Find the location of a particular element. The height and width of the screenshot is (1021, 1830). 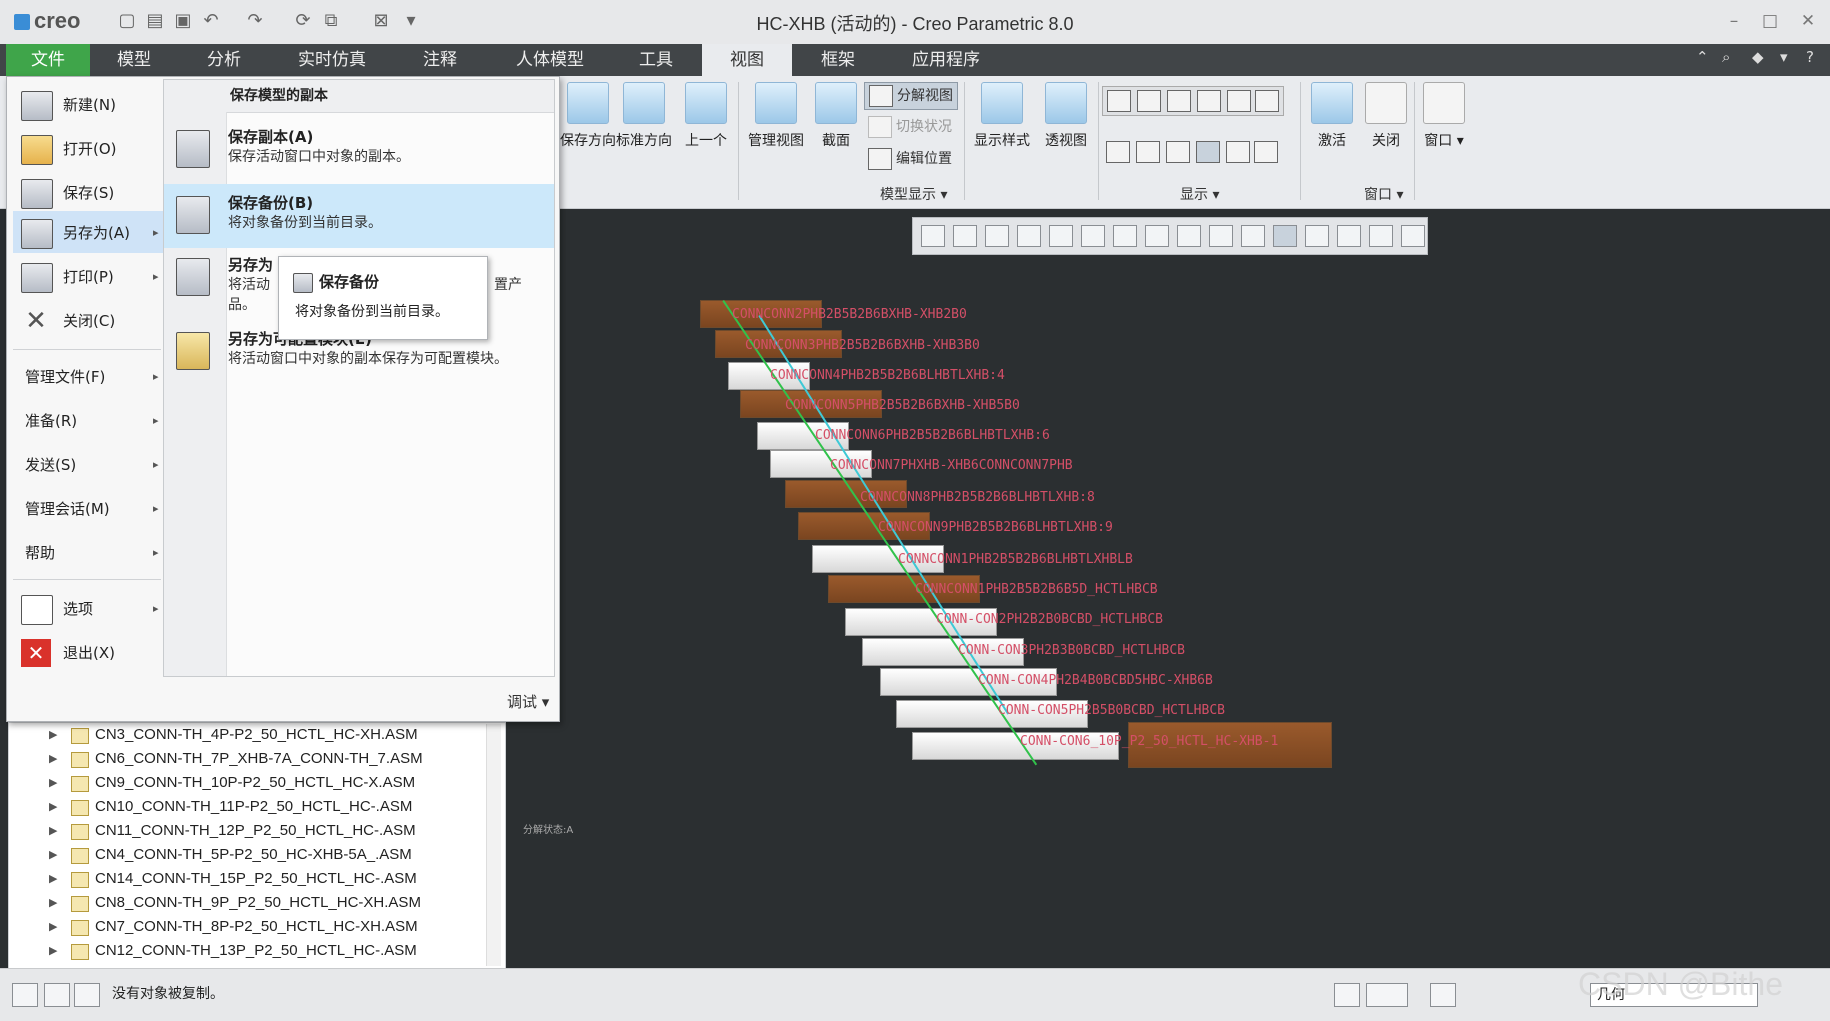

display-style-icon is located at coordinates (1093, 236).